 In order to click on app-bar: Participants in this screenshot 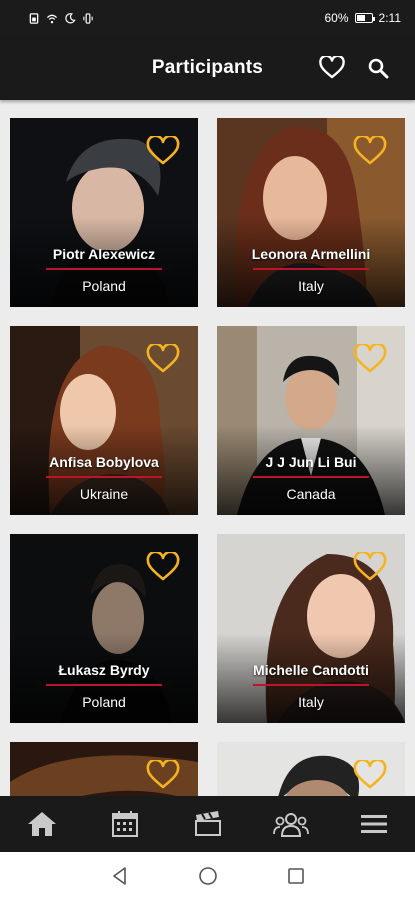, I will do `click(207, 68)`.